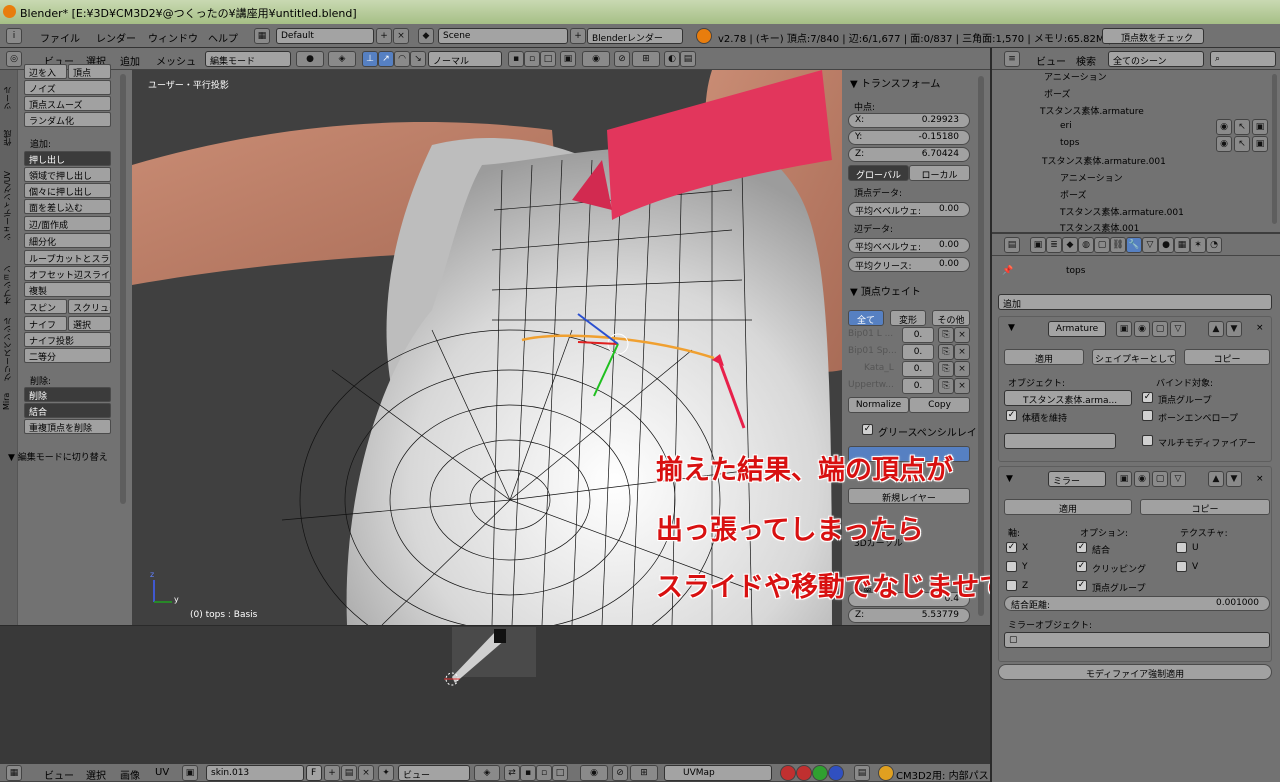 This screenshot has height=782, width=1280. Describe the element at coordinates (67, 103) in the screenshot. I see `smooth-vertex-button: 頂点スムーズ` at that location.